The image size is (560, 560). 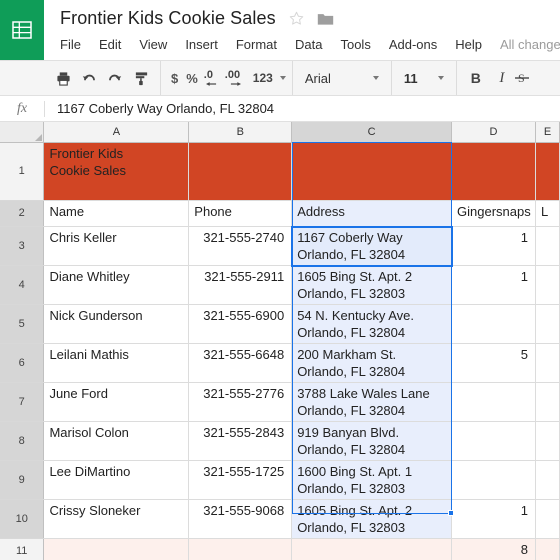 I want to click on row-header-10: 10, so click(x=22, y=519).